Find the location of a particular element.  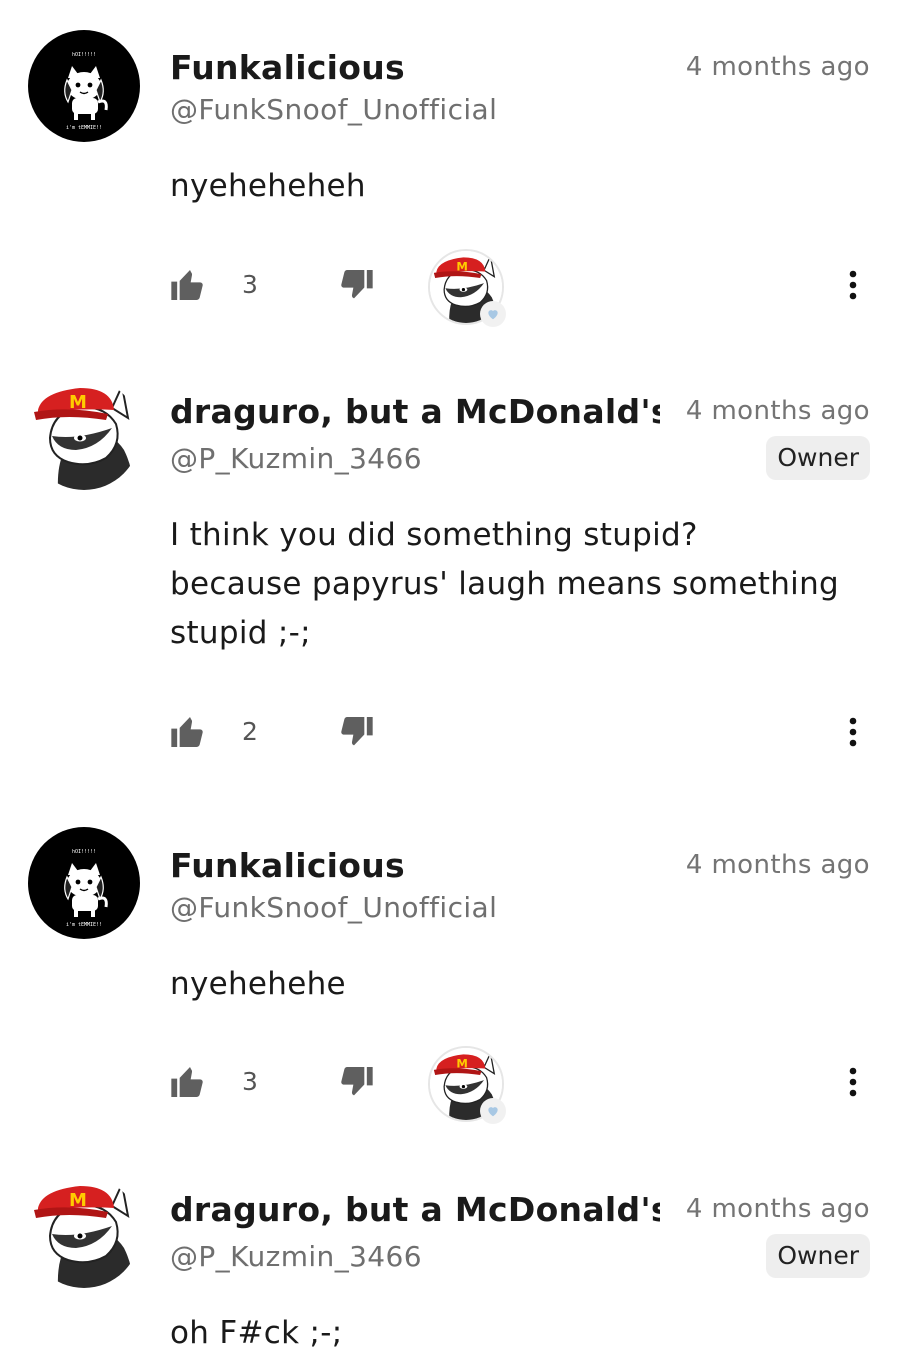

like-count: 2 is located at coordinates (250, 731).